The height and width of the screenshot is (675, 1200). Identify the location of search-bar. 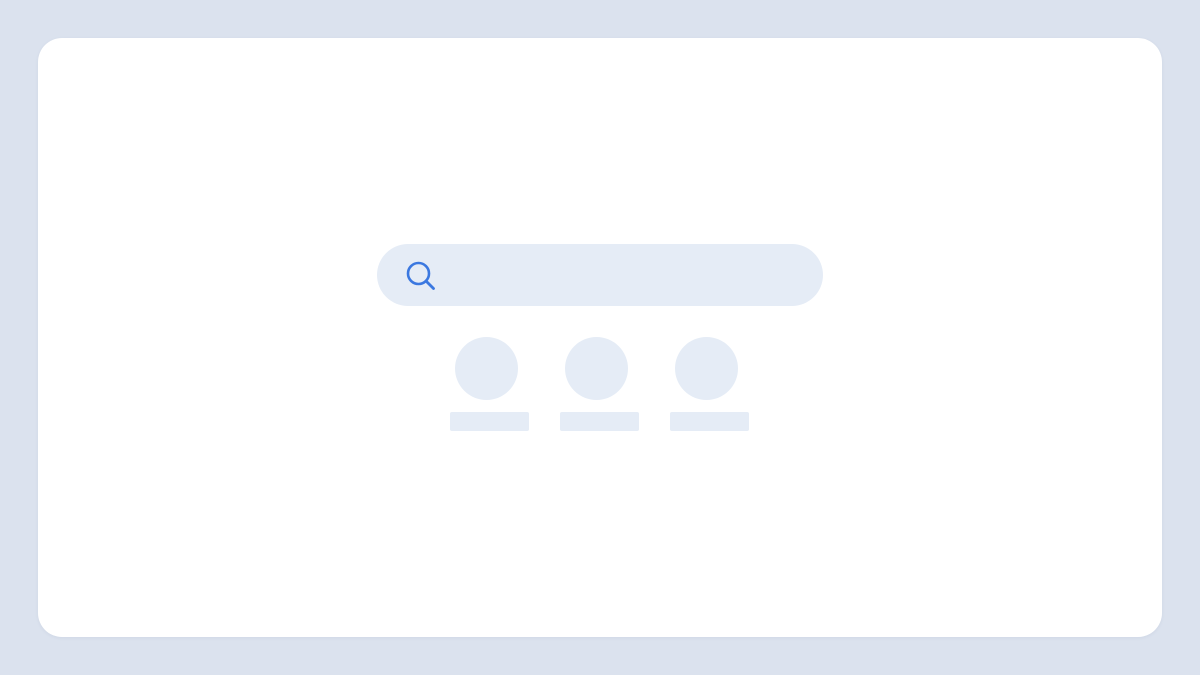
(600, 275).